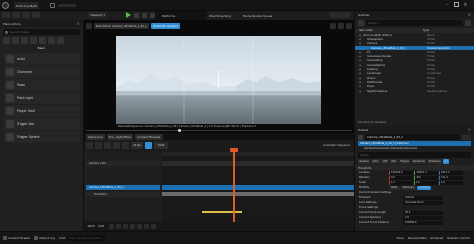  What do you see at coordinates (466, 137) in the screenshot?
I see `add-component-button` at bounding box center [466, 137].